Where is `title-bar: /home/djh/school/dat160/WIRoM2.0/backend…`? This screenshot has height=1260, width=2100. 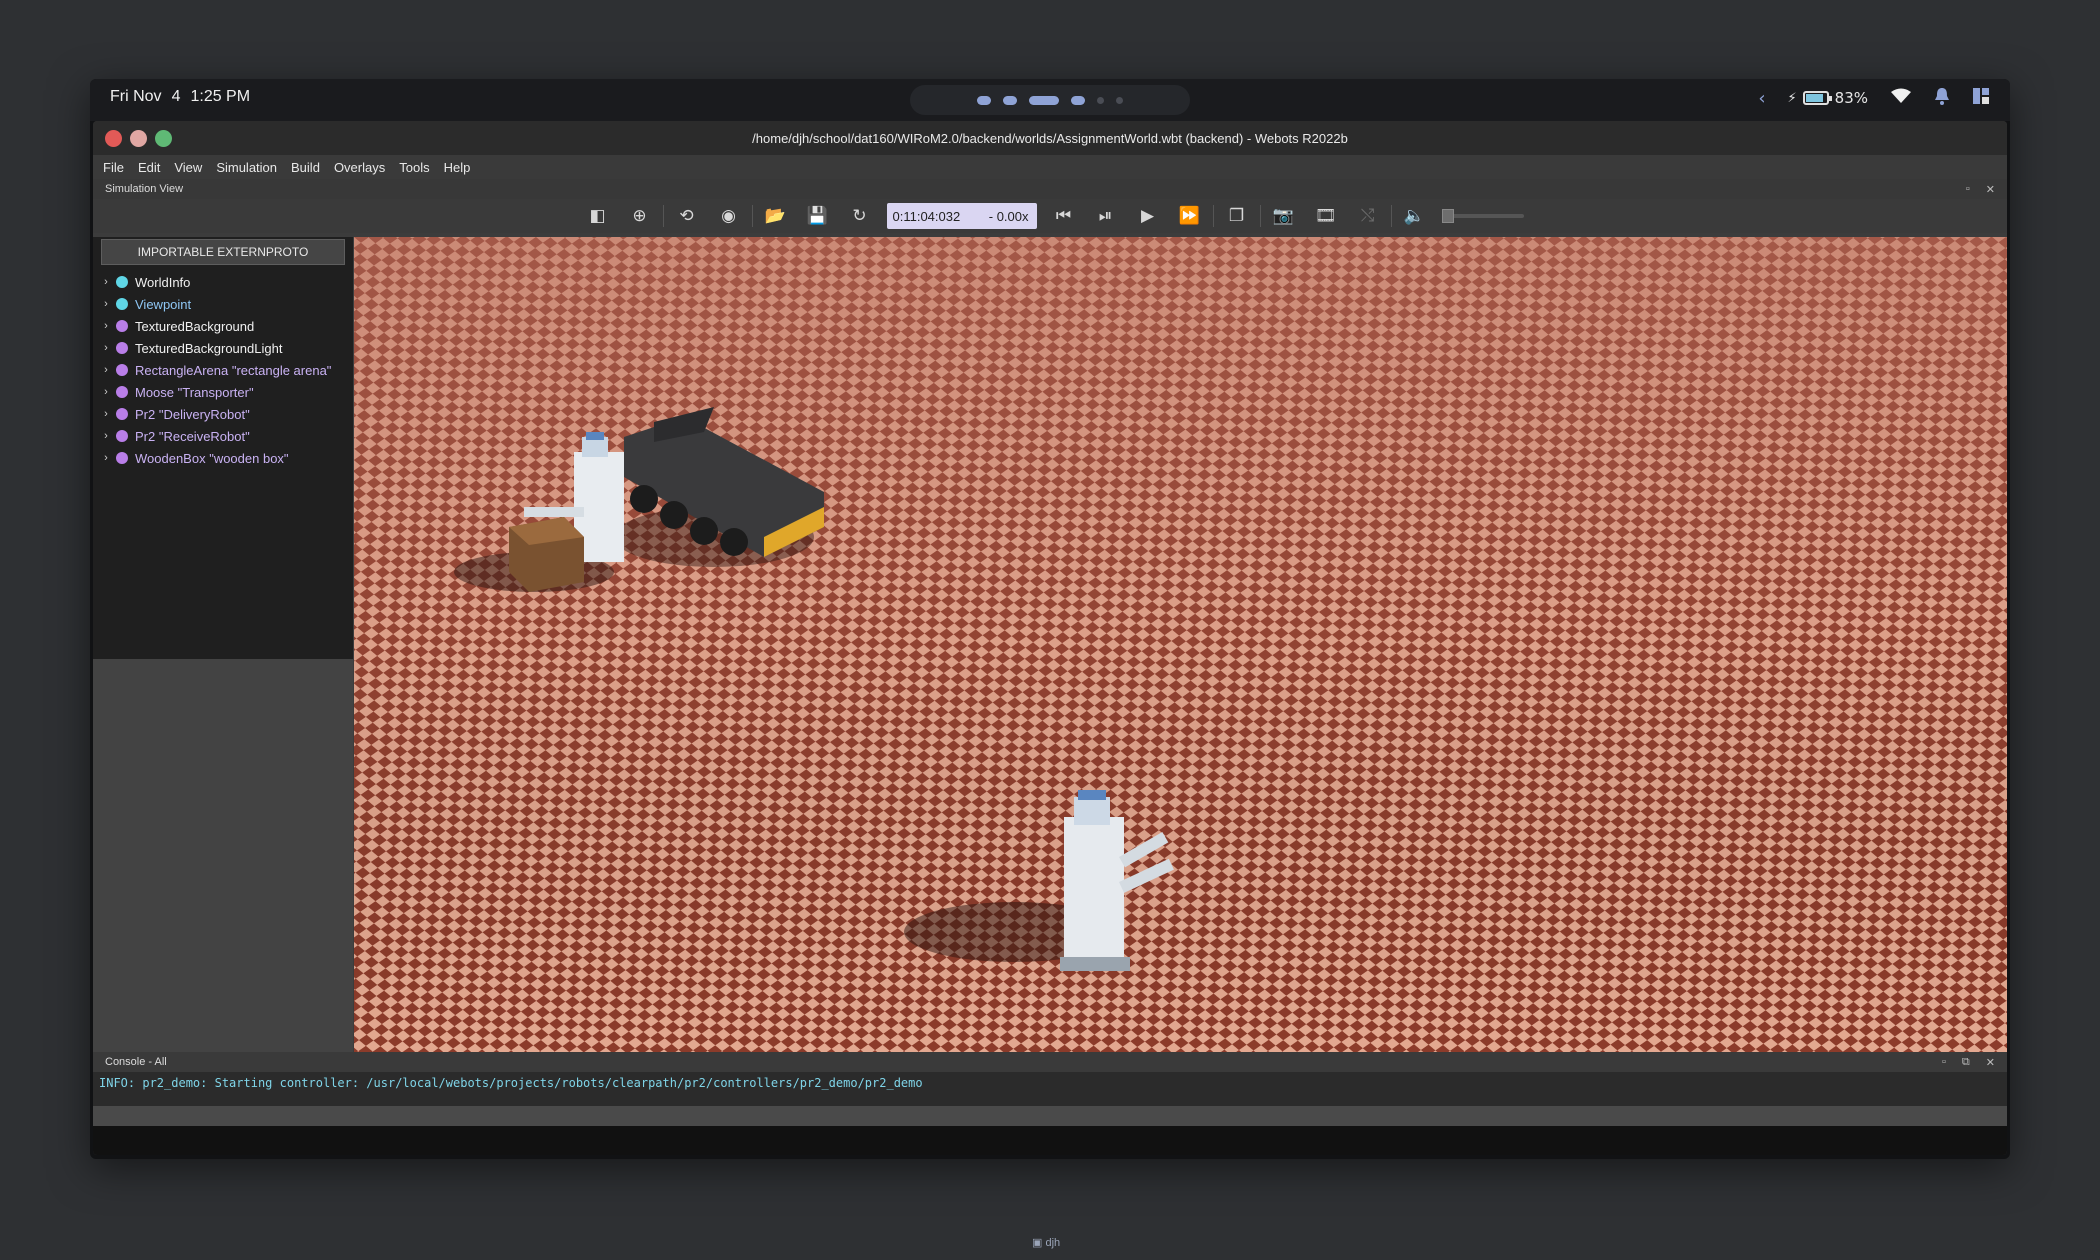
title-bar: /home/djh/school/dat160/WIRoM2.0/backend… is located at coordinates (1050, 138).